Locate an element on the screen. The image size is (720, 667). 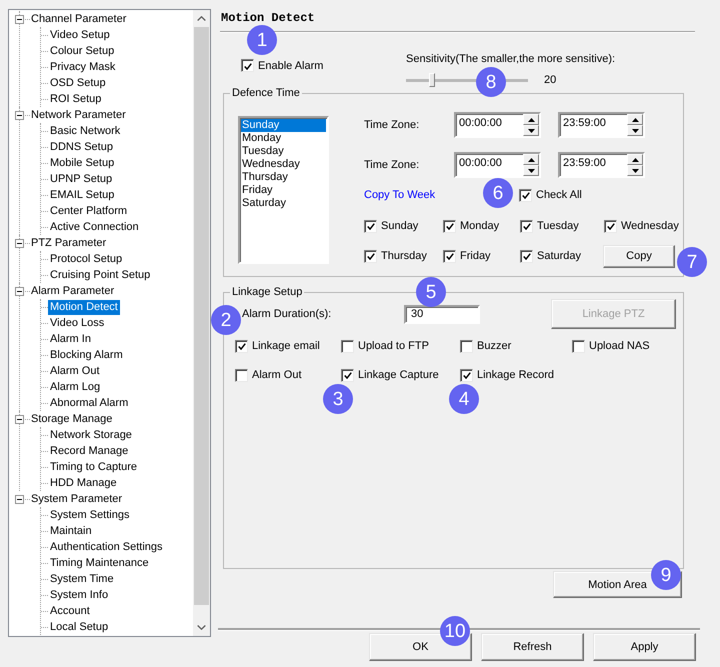
copy-button: Copy is located at coordinates (639, 256).